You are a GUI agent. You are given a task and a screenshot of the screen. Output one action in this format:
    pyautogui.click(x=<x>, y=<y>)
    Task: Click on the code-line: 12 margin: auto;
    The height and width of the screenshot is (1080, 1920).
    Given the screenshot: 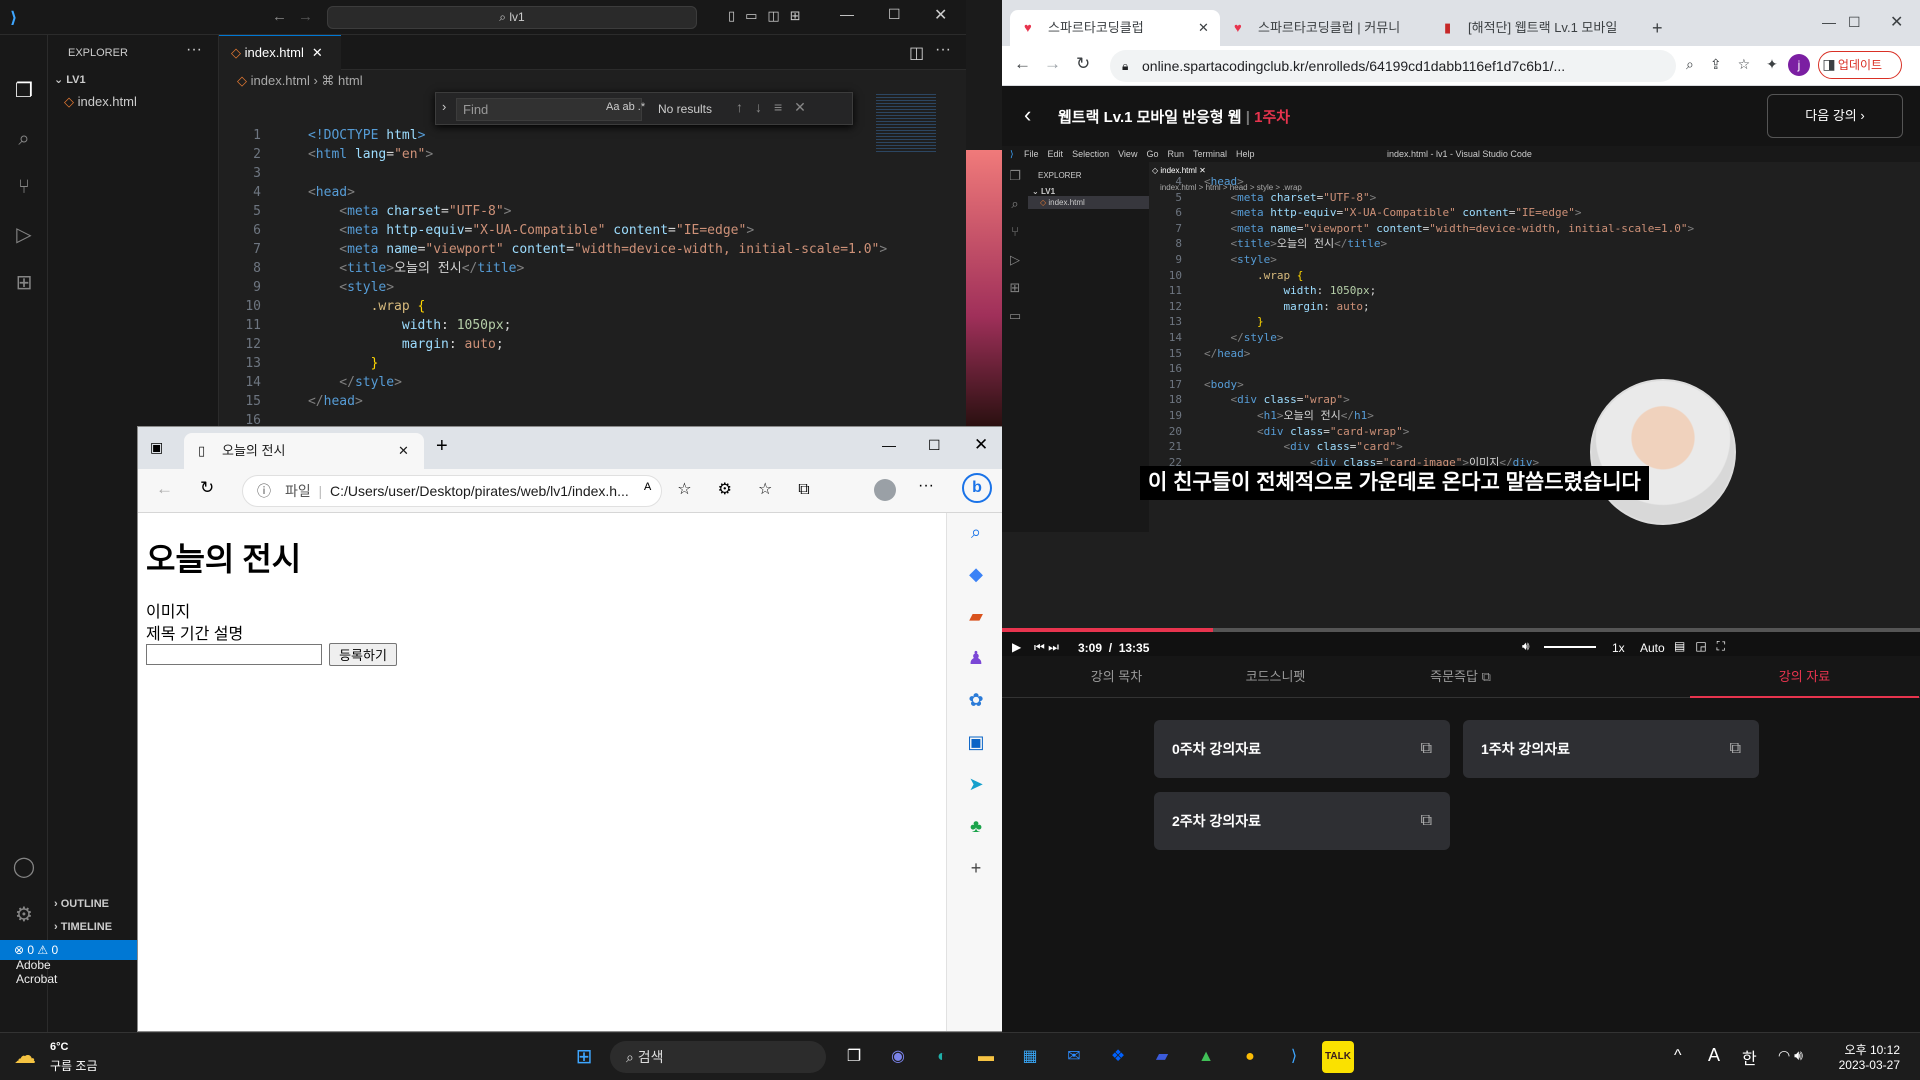 What is the action you would take?
    pyautogui.click(x=544, y=344)
    